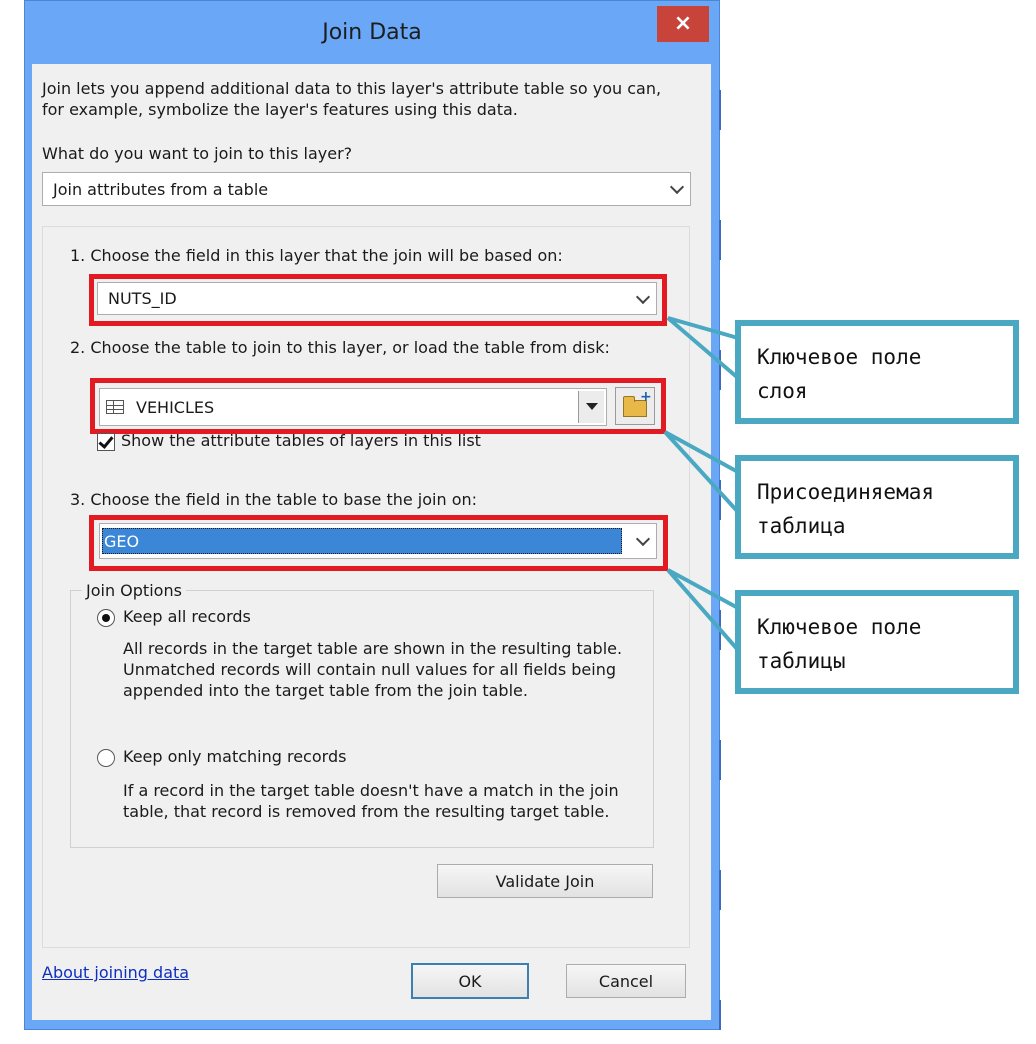 Image resolution: width=1036 pixels, height=1044 pixels. Describe the element at coordinates (703, 610) in the screenshot. I see `callout-pointer-table-key` at that location.